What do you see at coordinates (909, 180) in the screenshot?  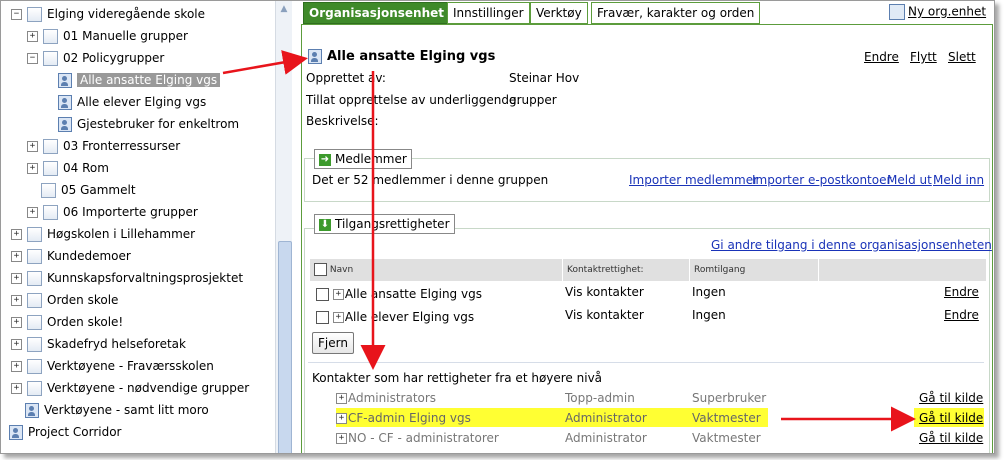 I see `leave-link: Meld ut` at bounding box center [909, 180].